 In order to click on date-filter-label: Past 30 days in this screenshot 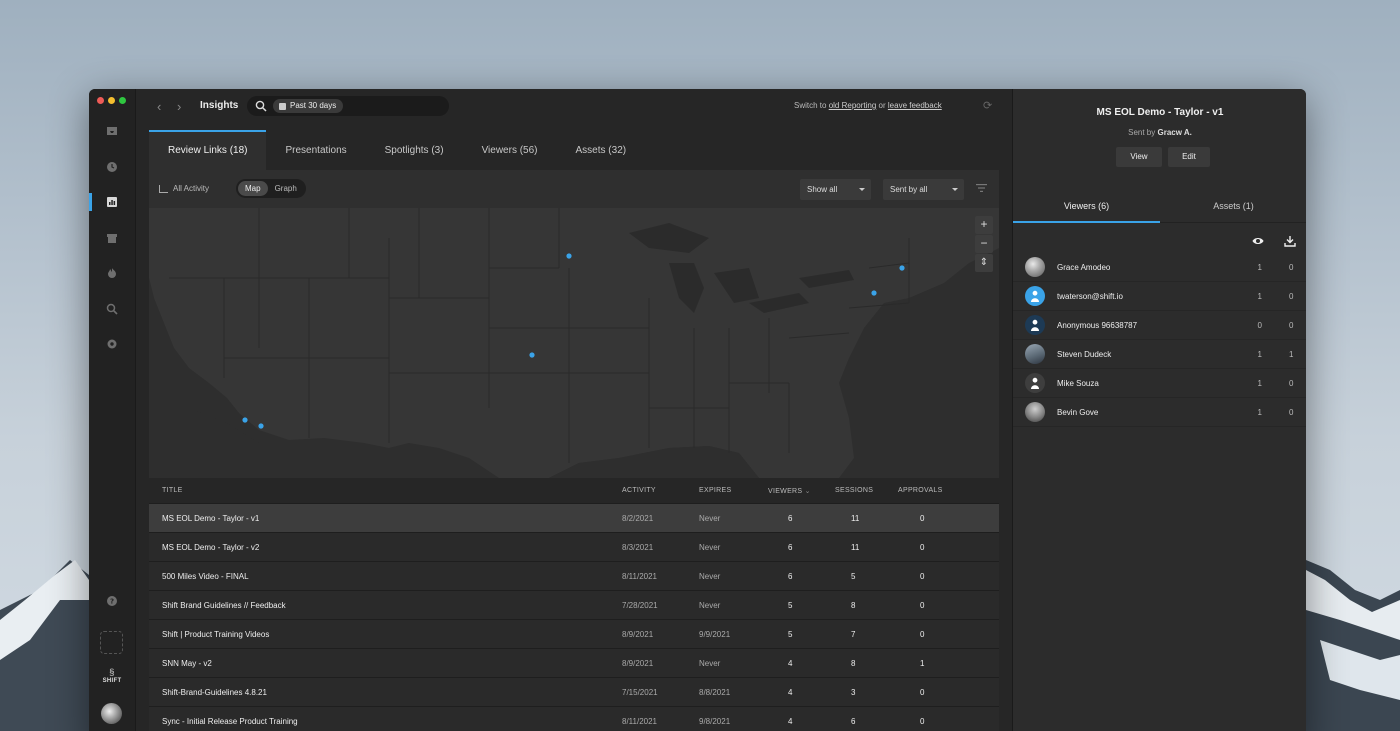, I will do `click(313, 105)`.